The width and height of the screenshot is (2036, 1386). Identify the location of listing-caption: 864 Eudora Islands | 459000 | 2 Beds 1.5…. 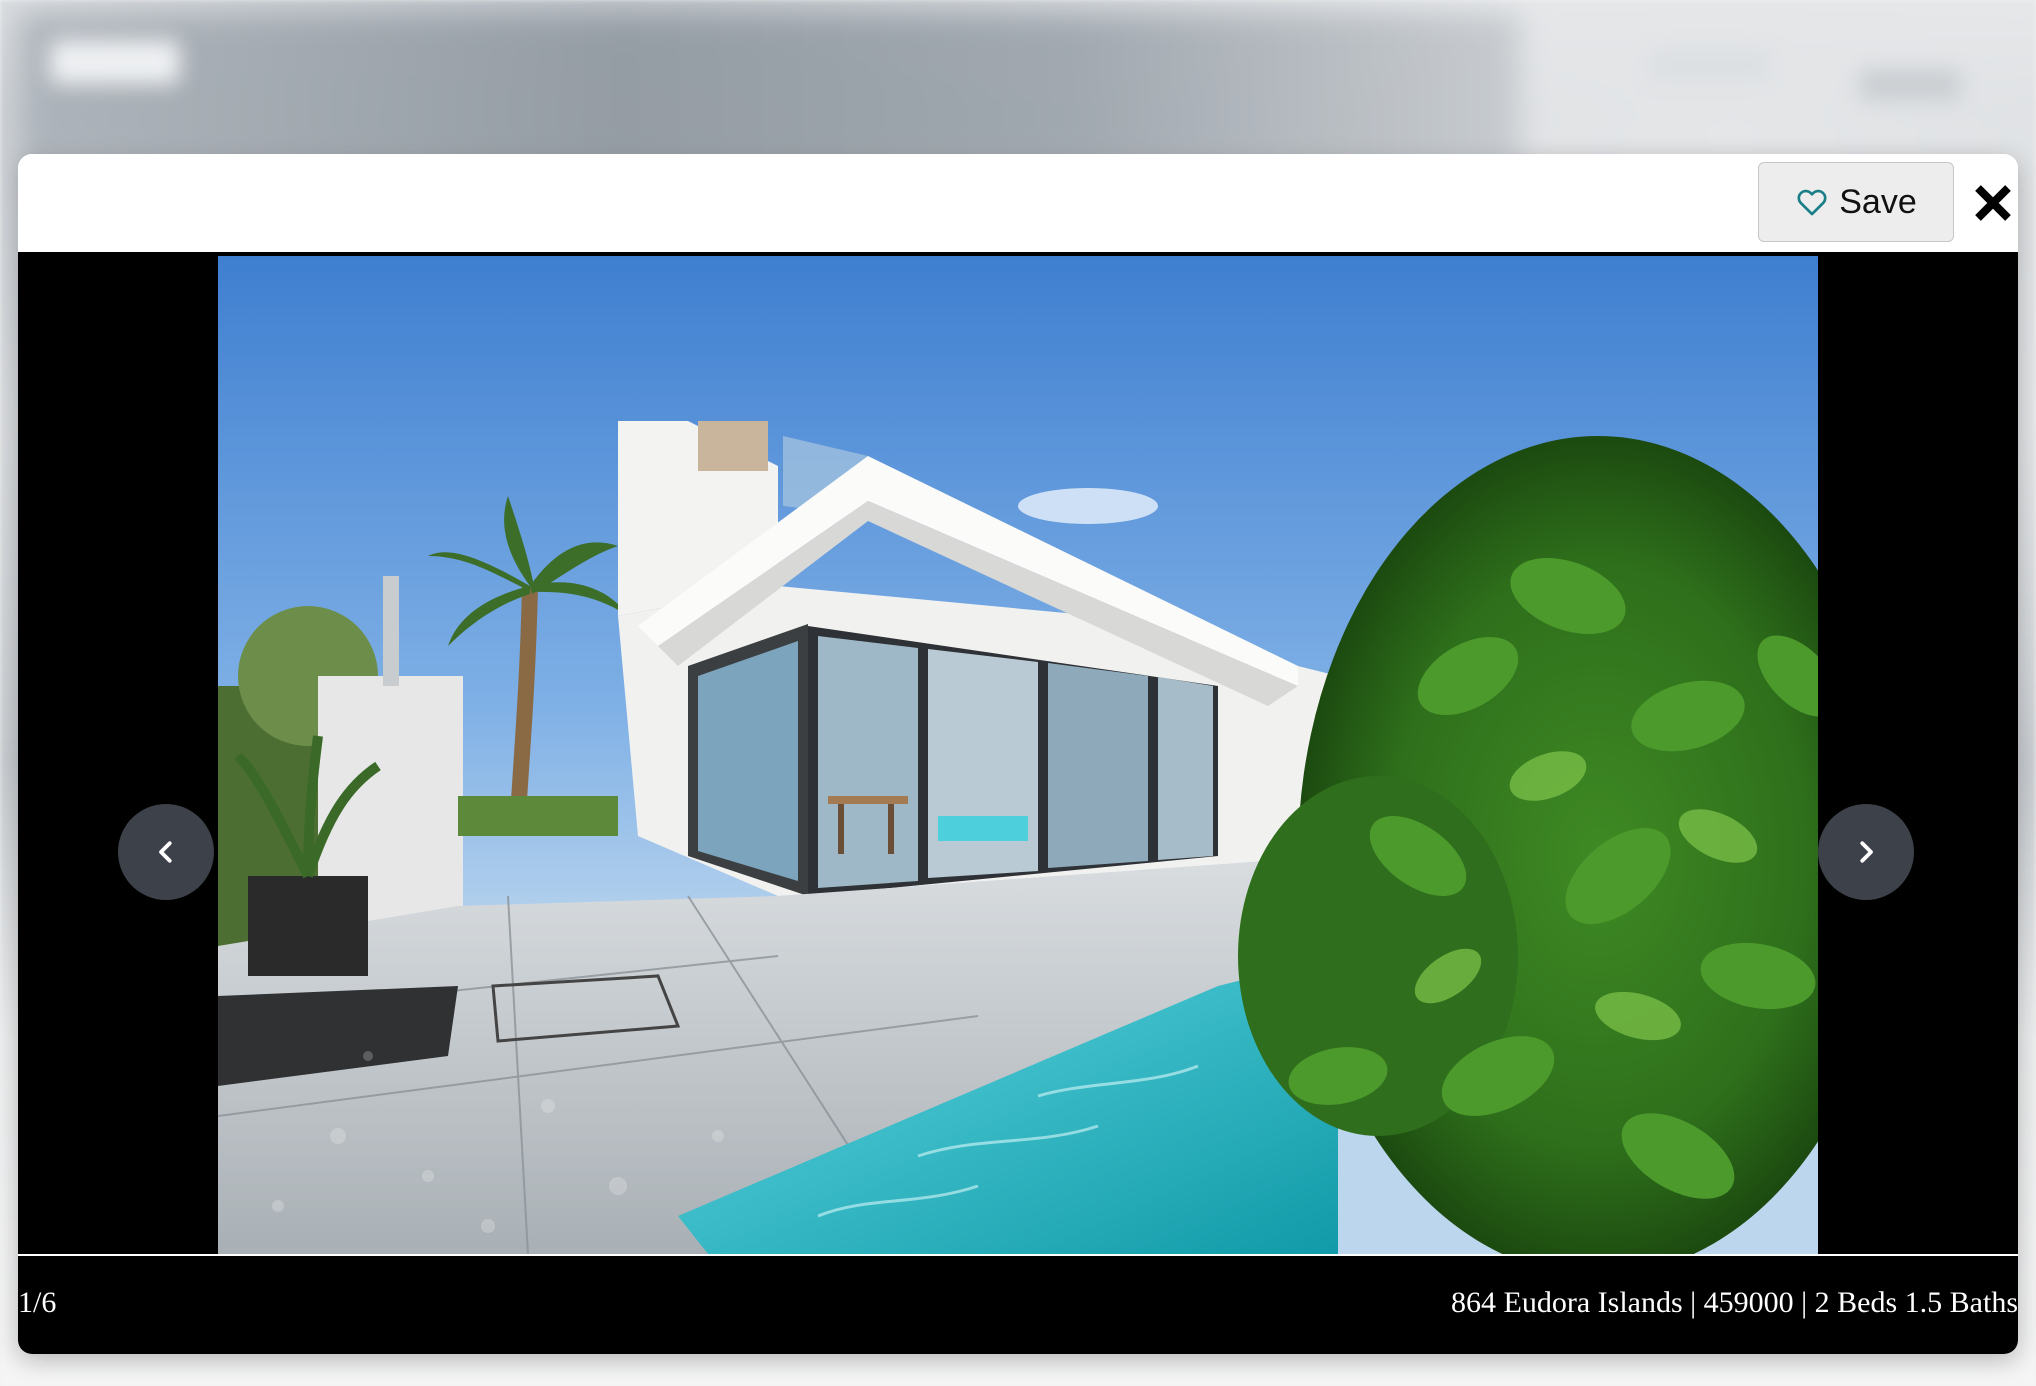
(1734, 1302).